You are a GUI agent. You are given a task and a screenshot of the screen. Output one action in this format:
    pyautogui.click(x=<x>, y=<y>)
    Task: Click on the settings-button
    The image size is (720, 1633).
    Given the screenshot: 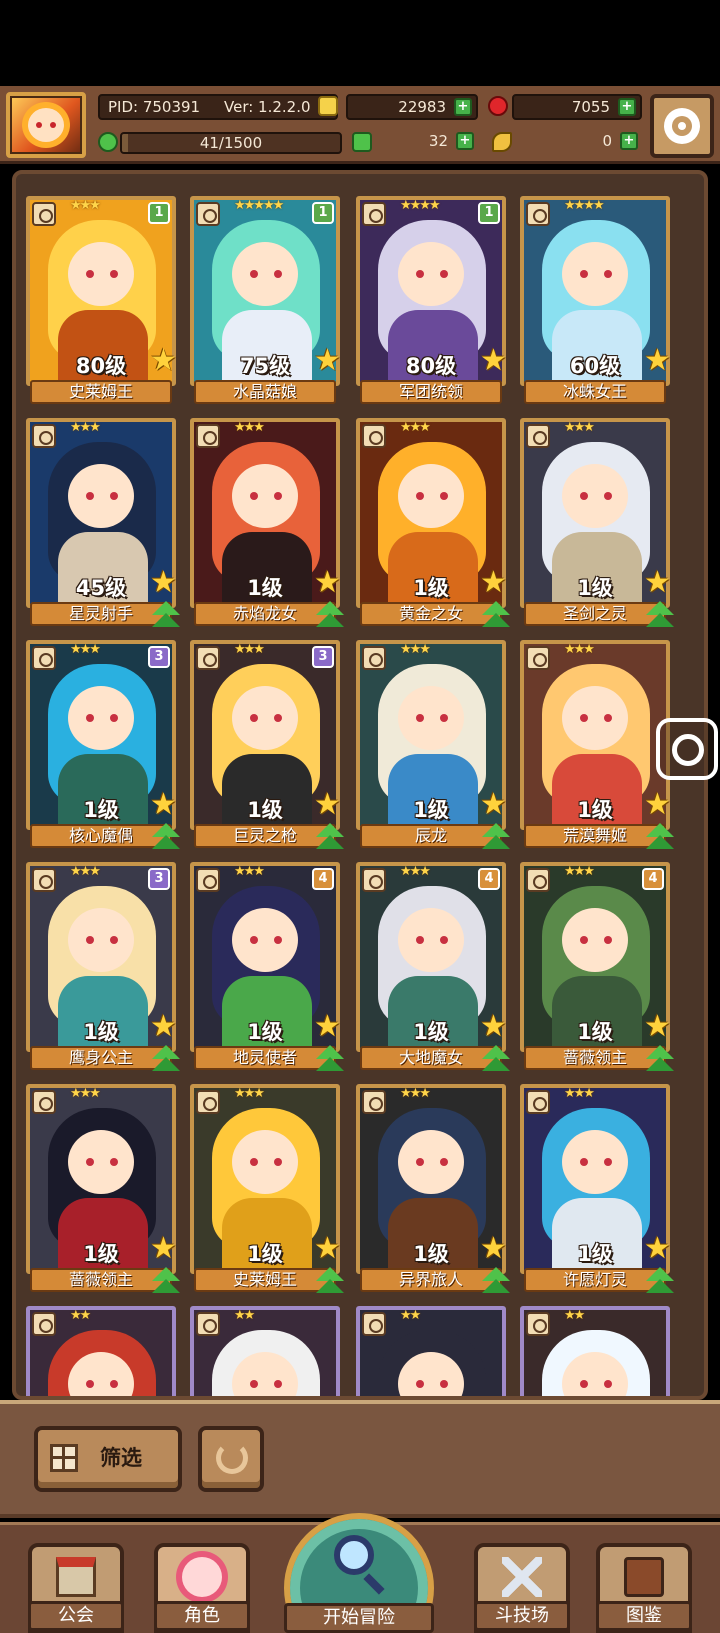 What is the action you would take?
    pyautogui.click(x=682, y=126)
    